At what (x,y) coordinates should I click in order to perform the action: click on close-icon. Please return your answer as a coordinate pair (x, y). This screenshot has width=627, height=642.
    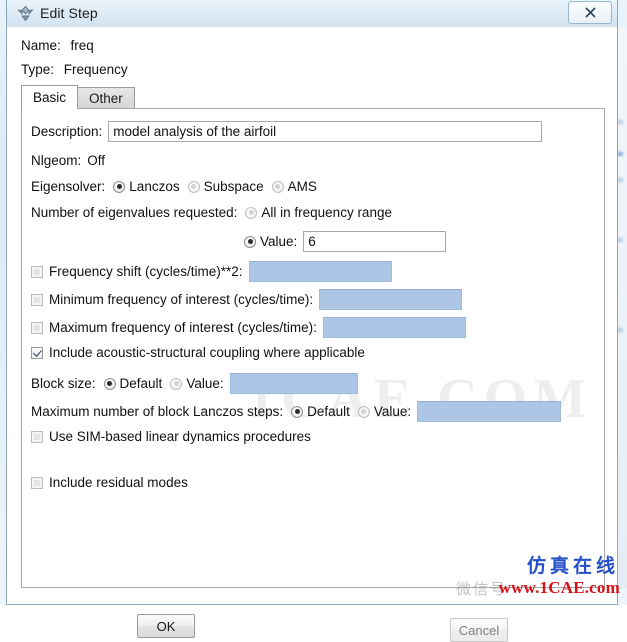
    Looking at the image, I should click on (590, 12).